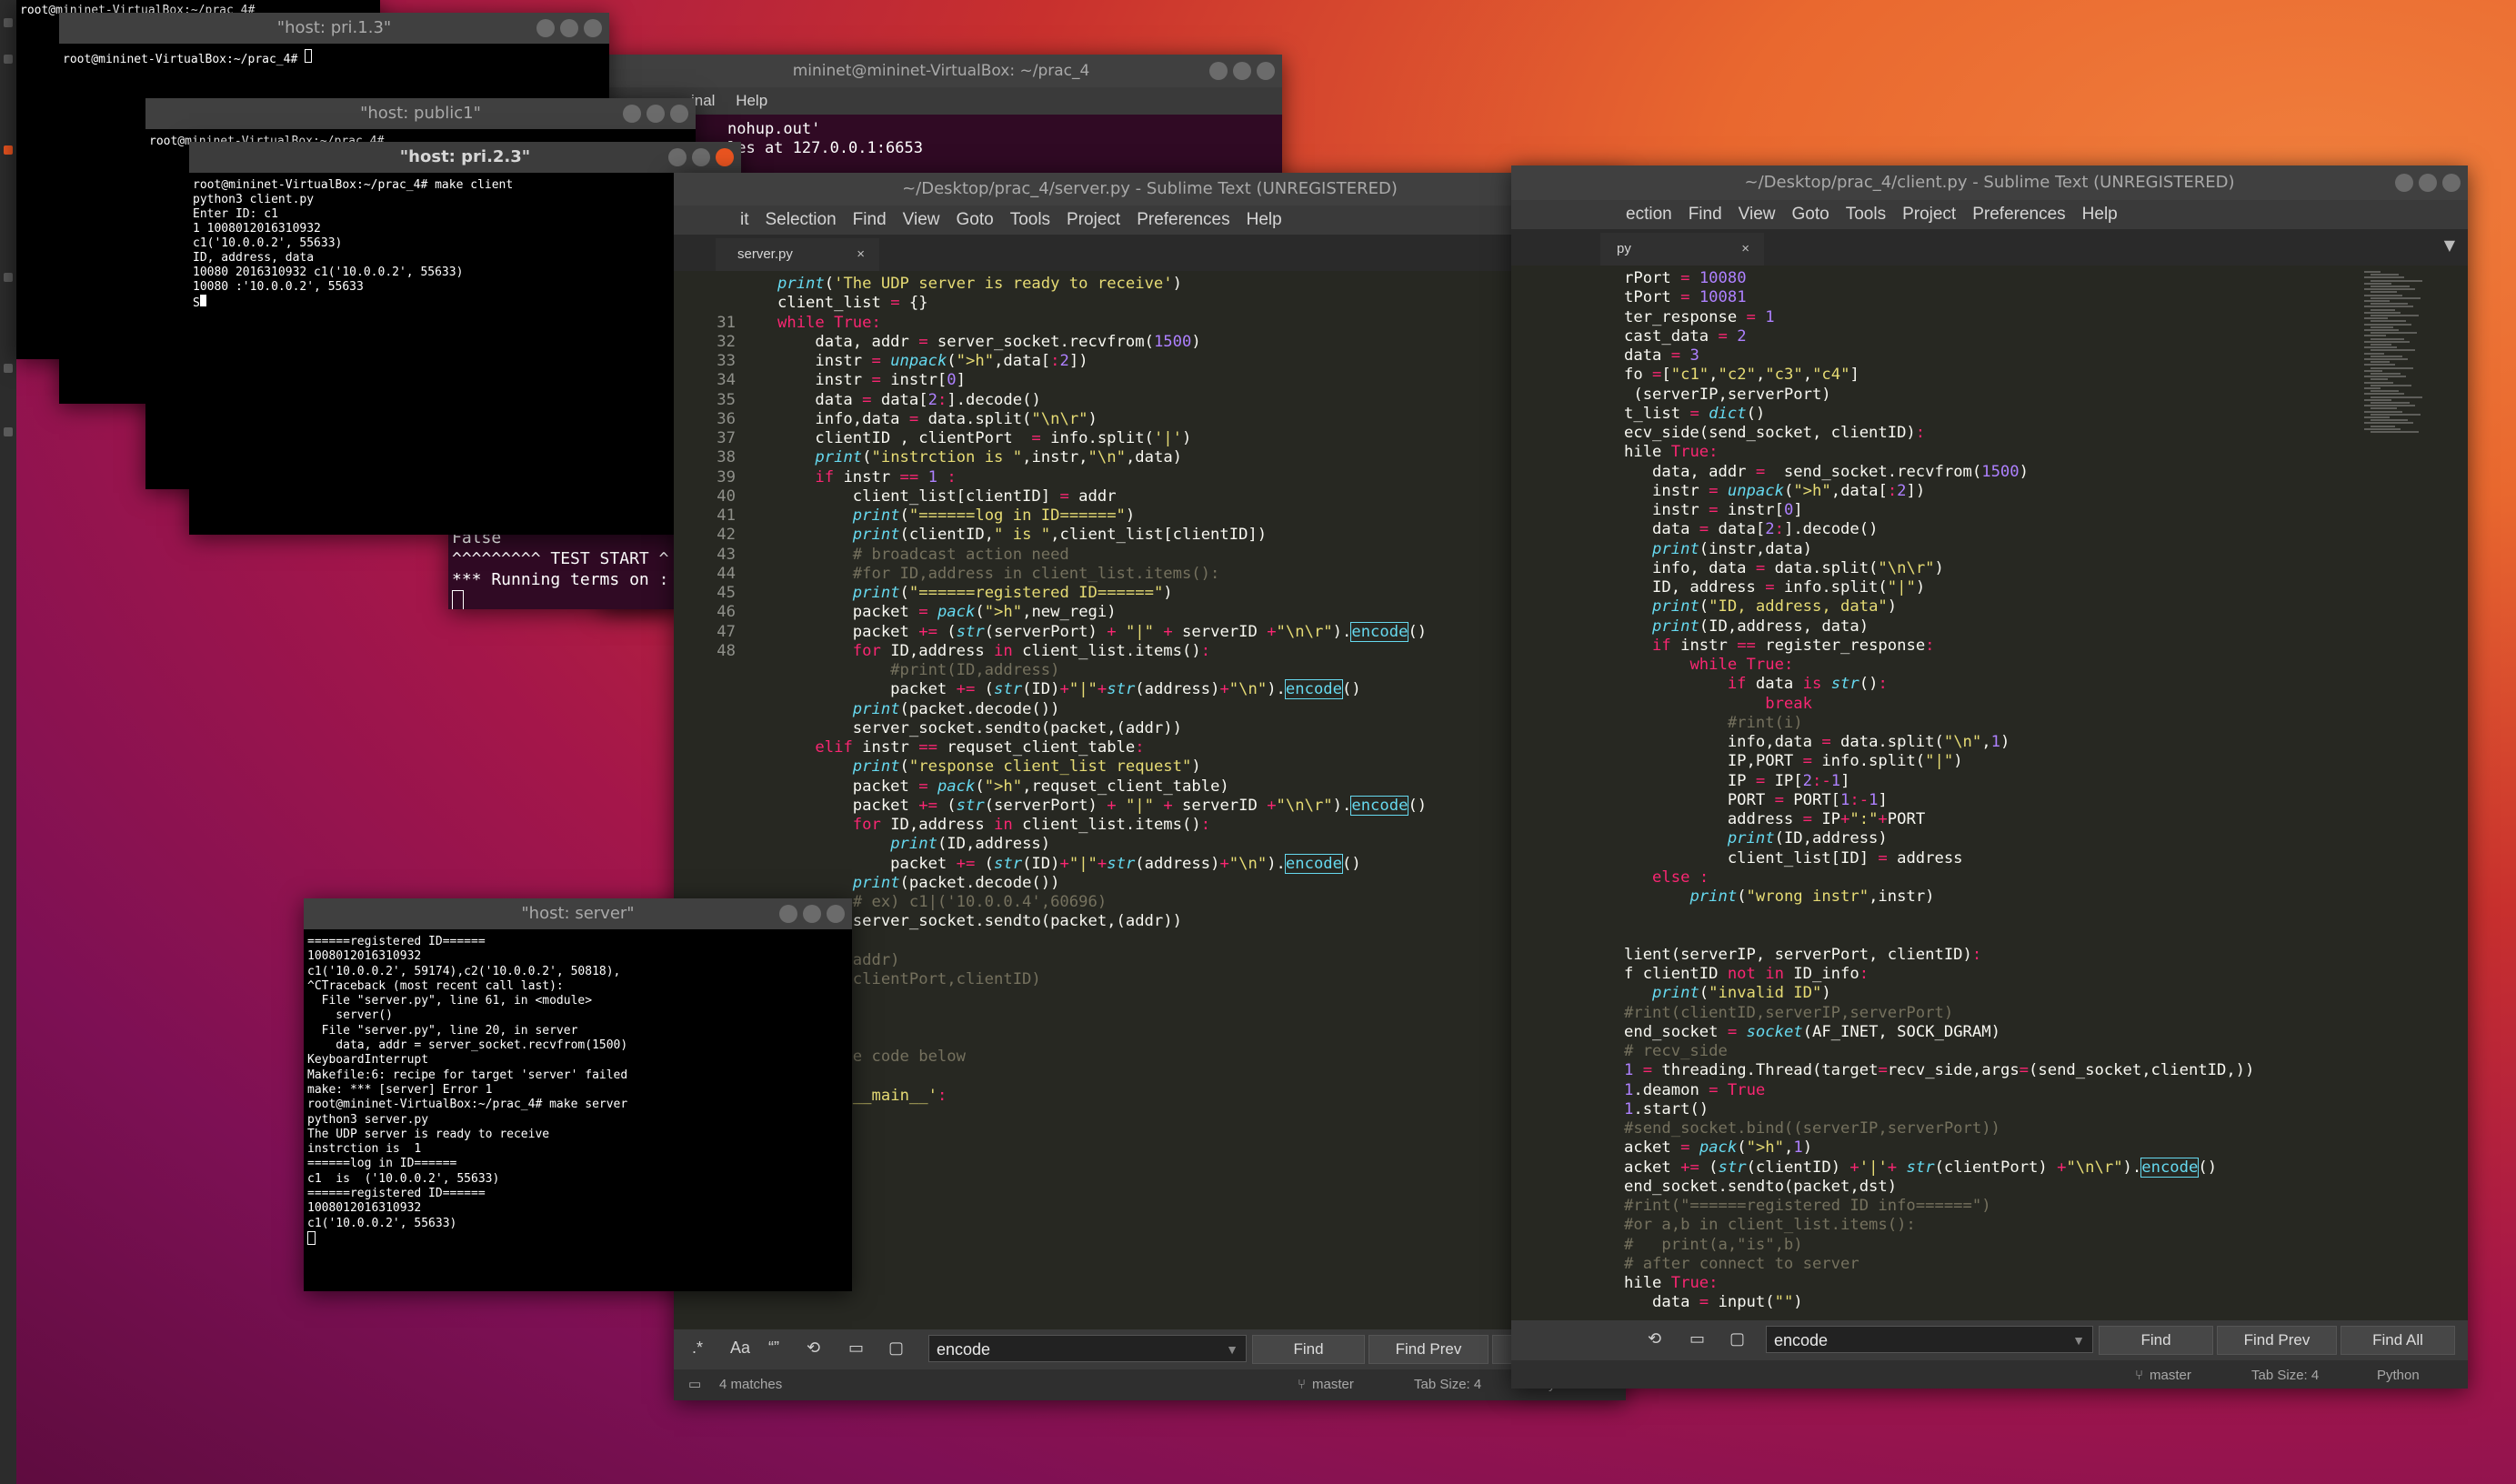 This screenshot has height=1484, width=2516. I want to click on code-line: lient(serverIP, serverPort, clientID):, so click(1803, 954).